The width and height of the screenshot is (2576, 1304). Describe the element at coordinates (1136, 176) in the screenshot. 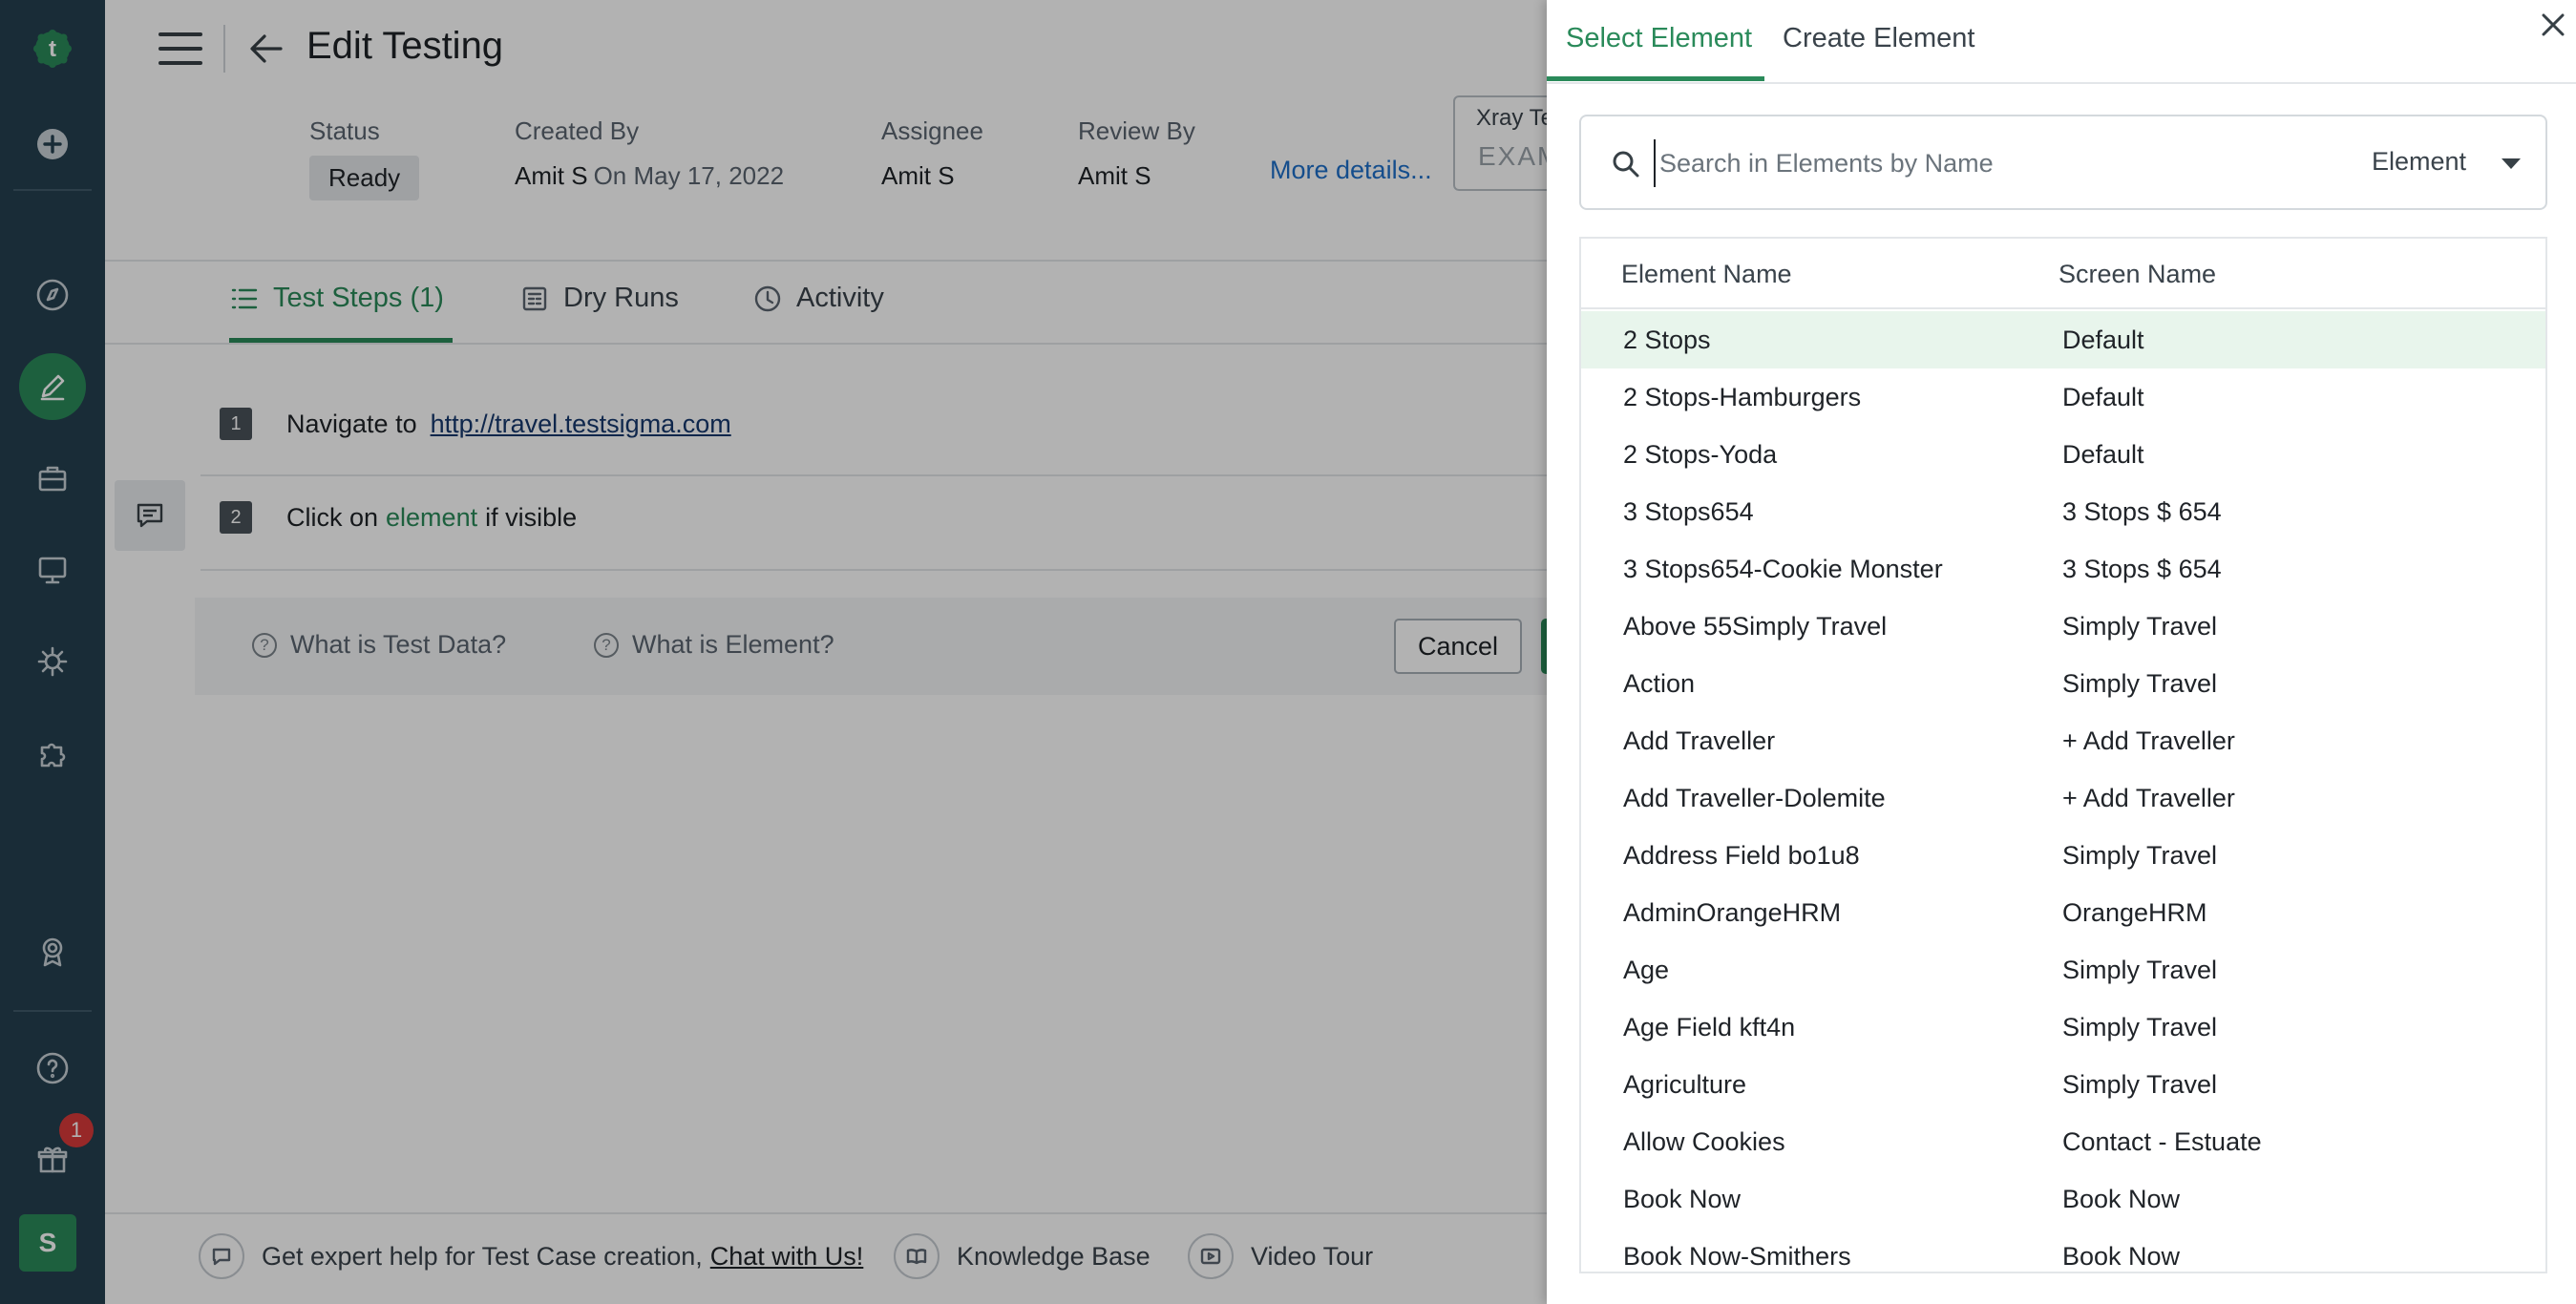

I see `review-by-value: Amit S` at that location.